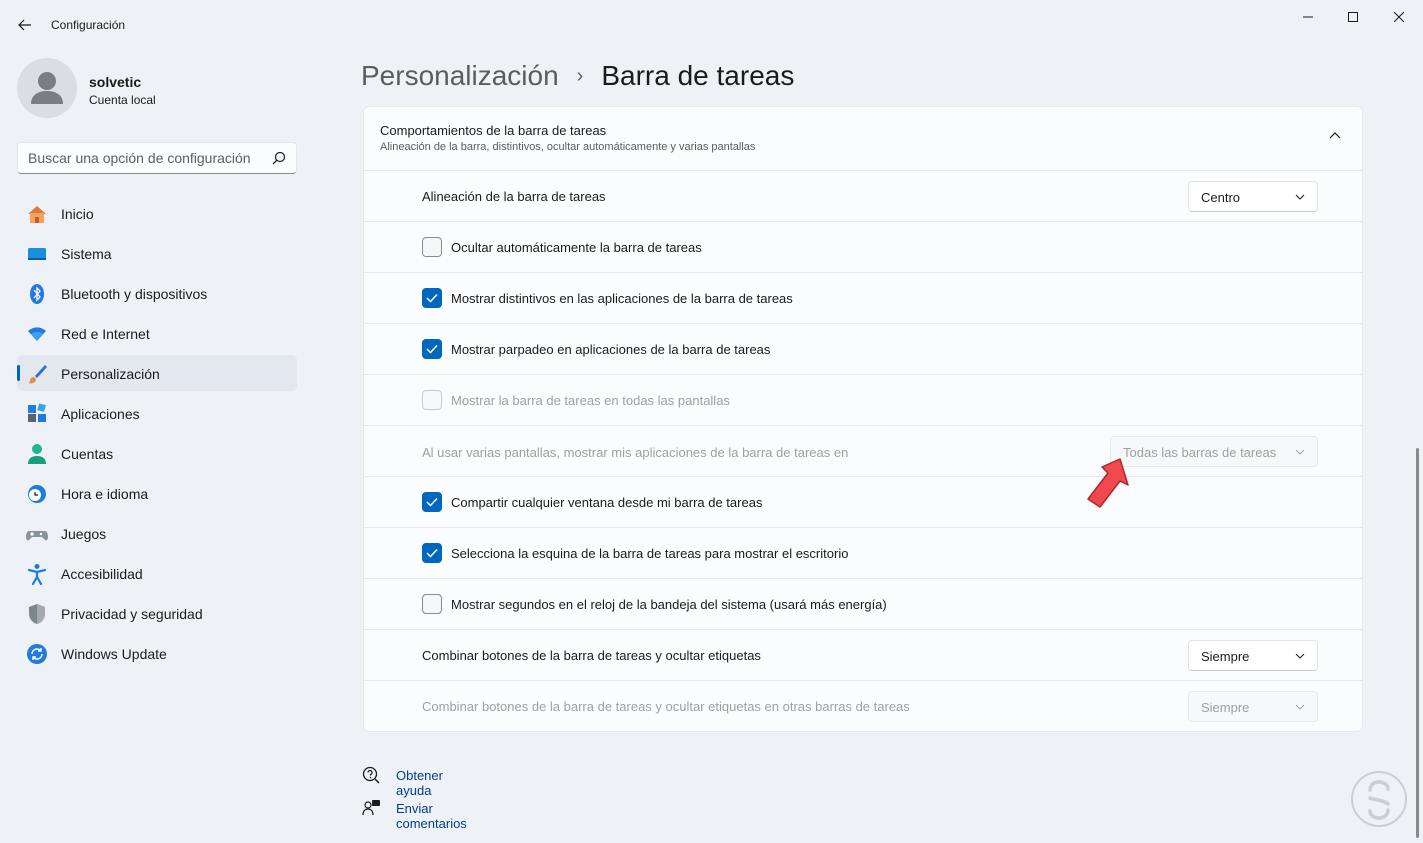 The image size is (1423, 843). I want to click on close-button, so click(1399, 17).